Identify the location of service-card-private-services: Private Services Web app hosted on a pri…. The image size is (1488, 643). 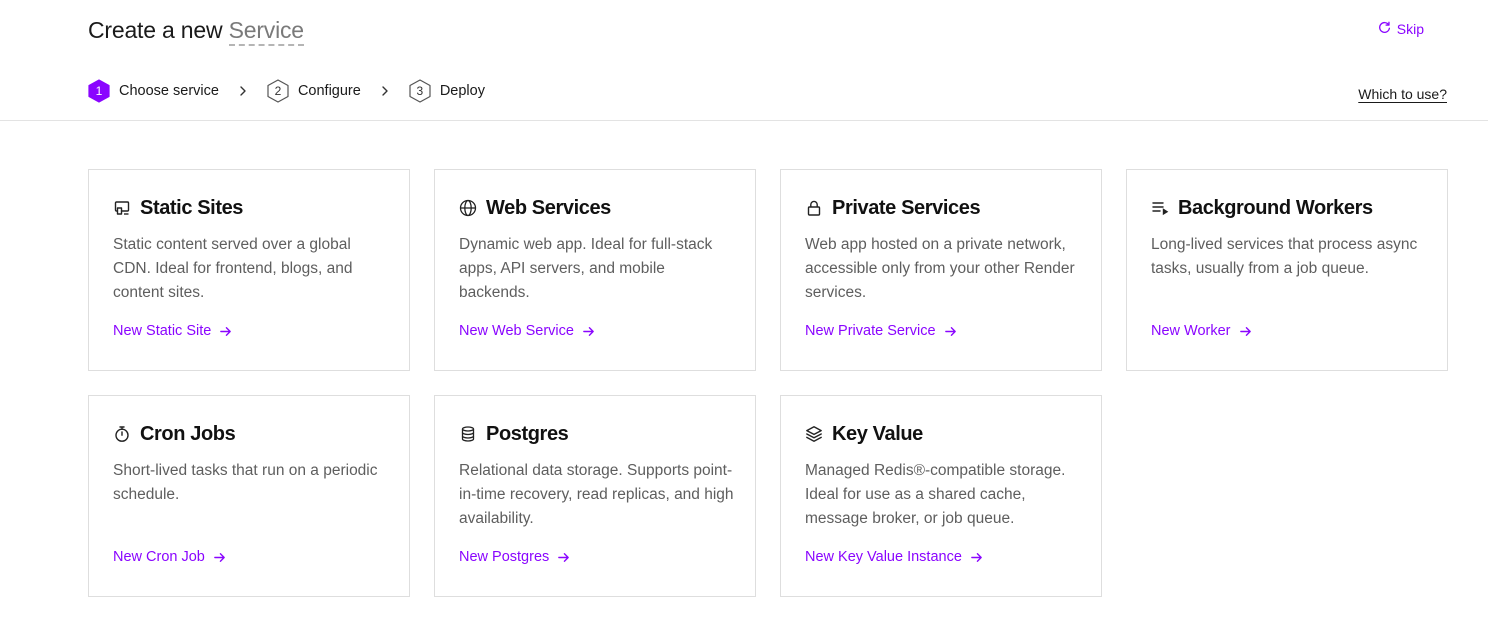
(941, 270).